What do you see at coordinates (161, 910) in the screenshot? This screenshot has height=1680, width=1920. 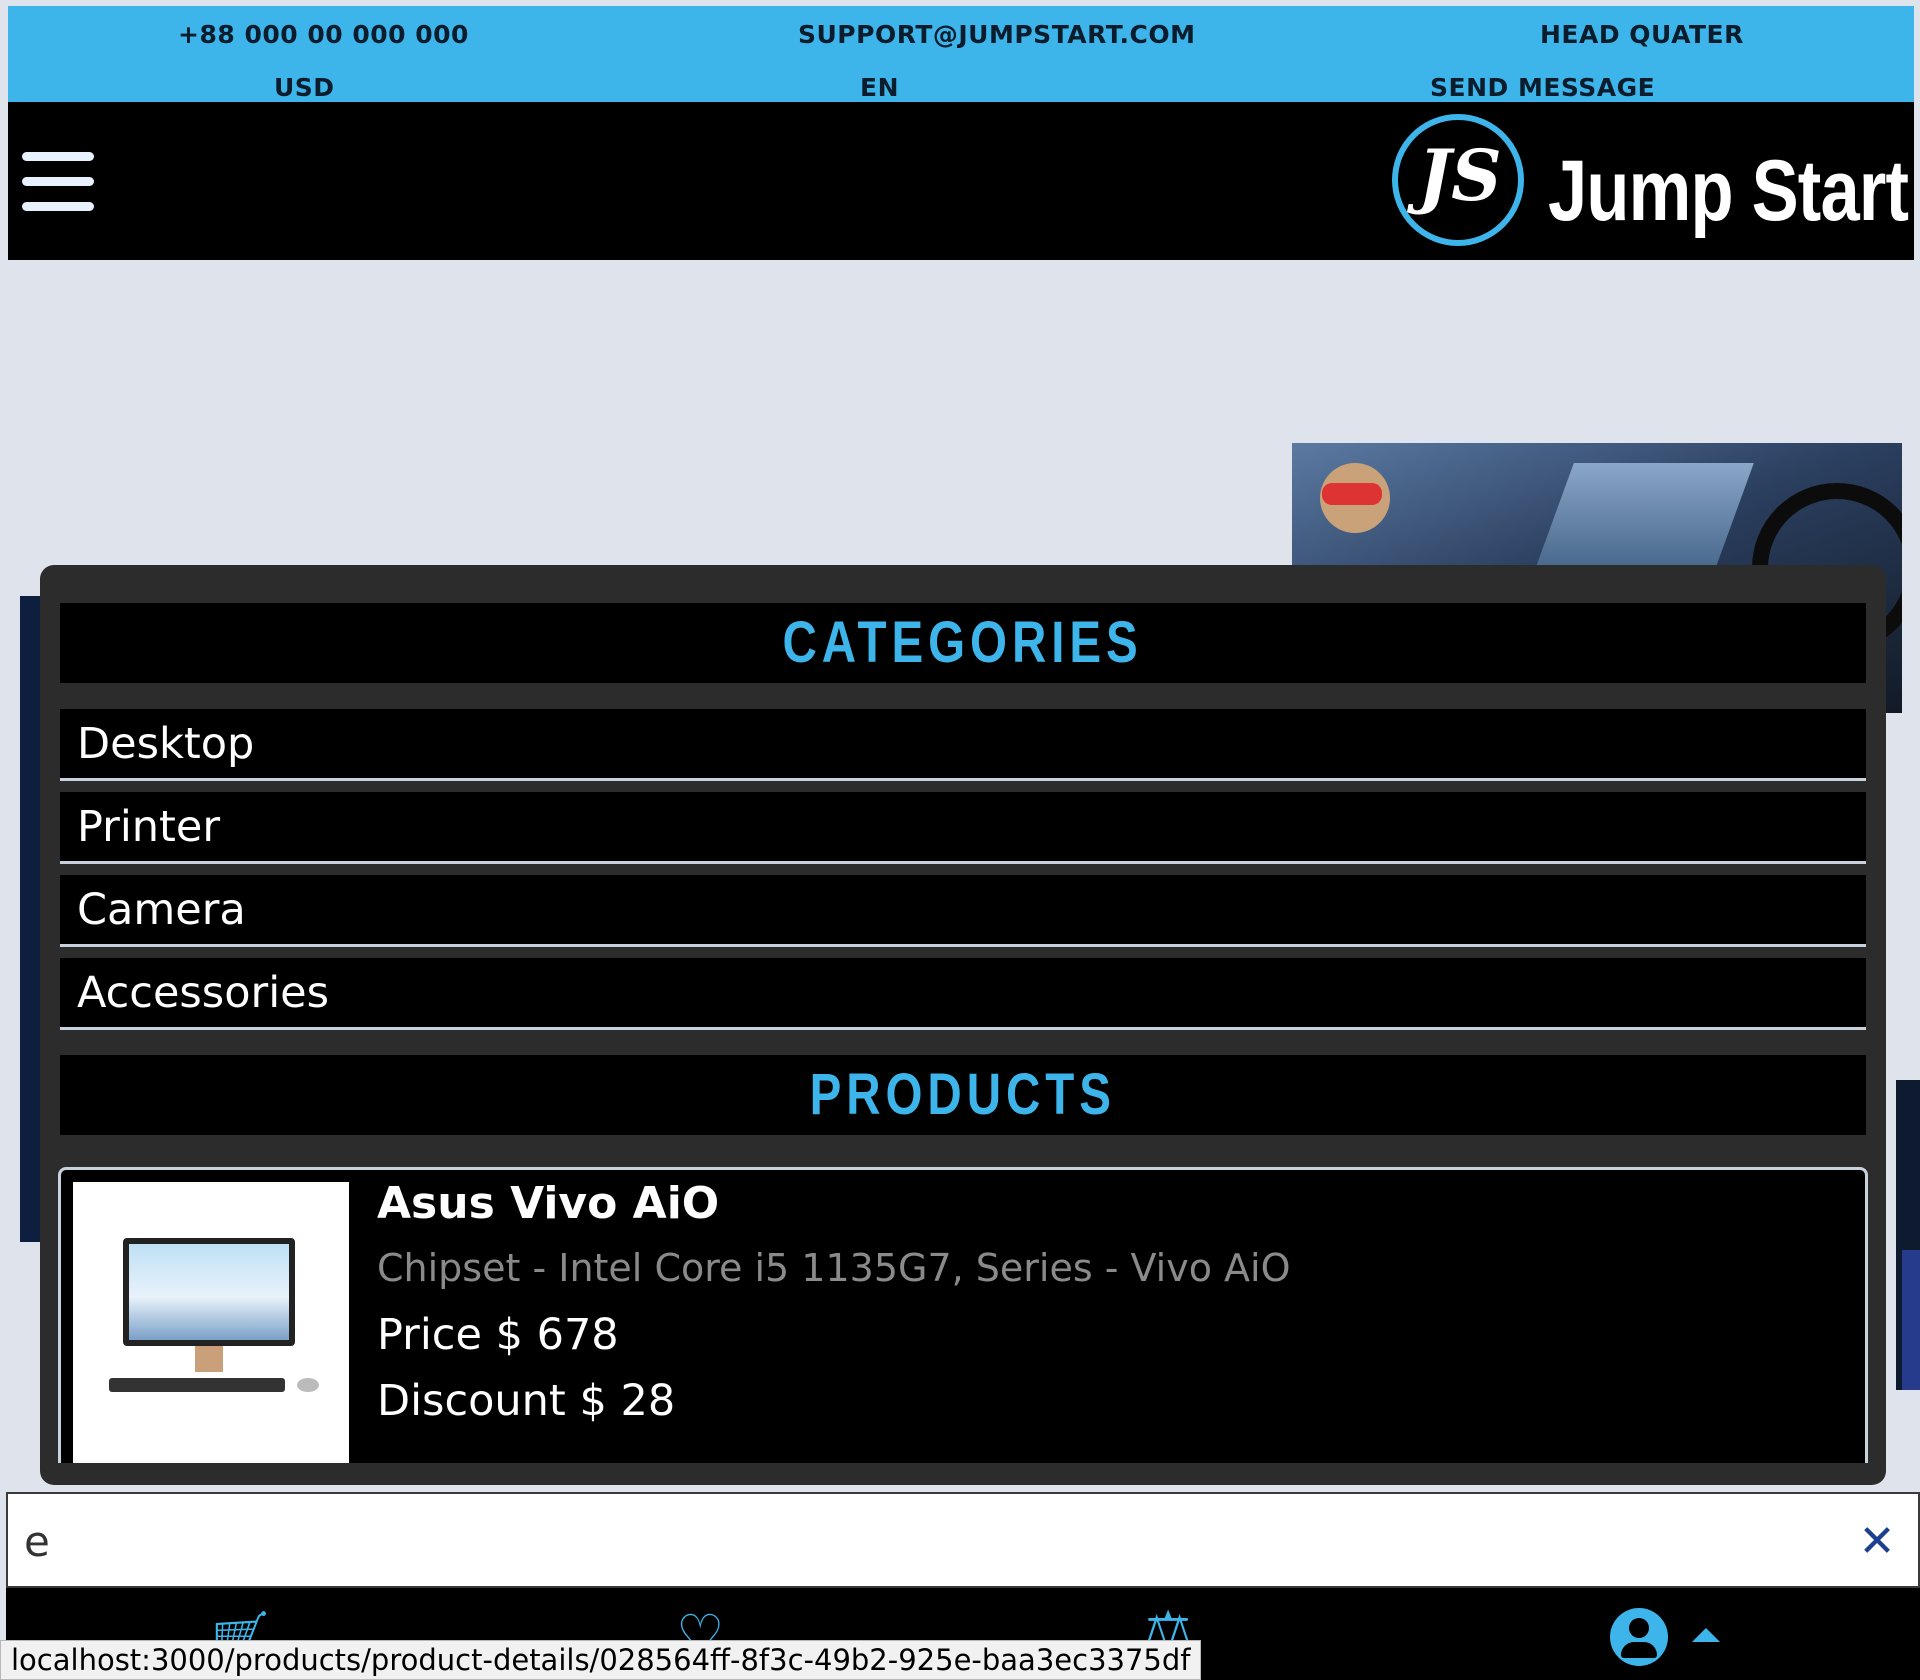 I see `category-label: Camera` at bounding box center [161, 910].